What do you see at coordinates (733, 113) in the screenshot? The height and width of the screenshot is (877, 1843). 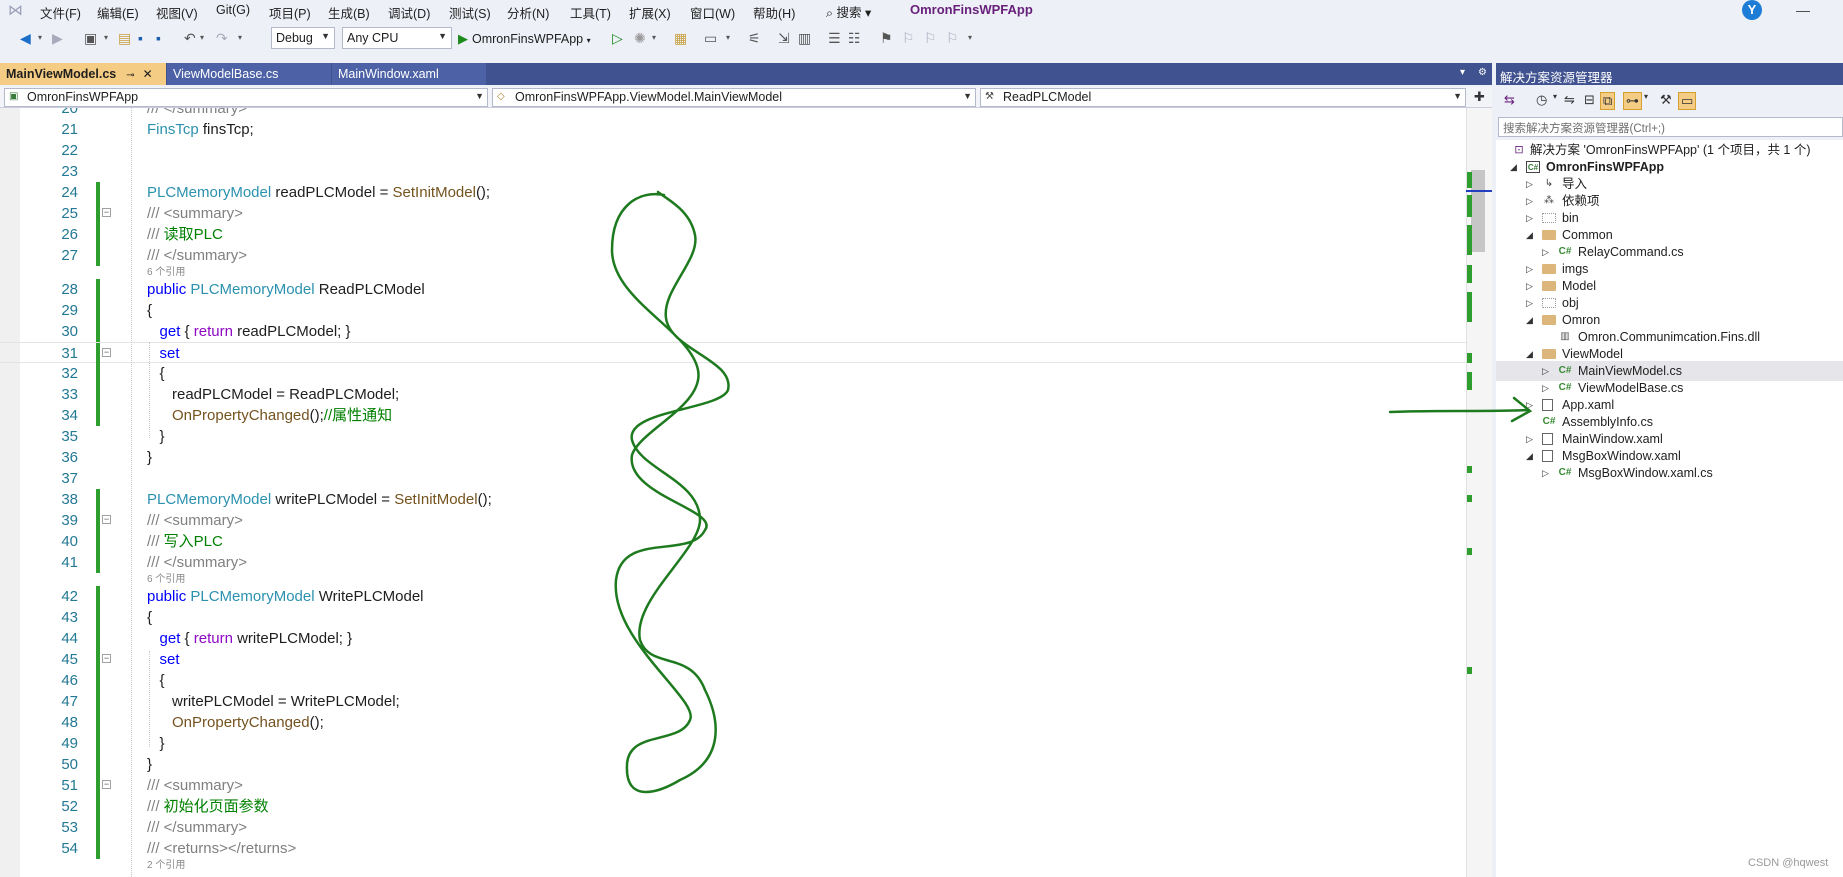 I see `code-line: 20 /// </summary>` at bounding box center [733, 113].